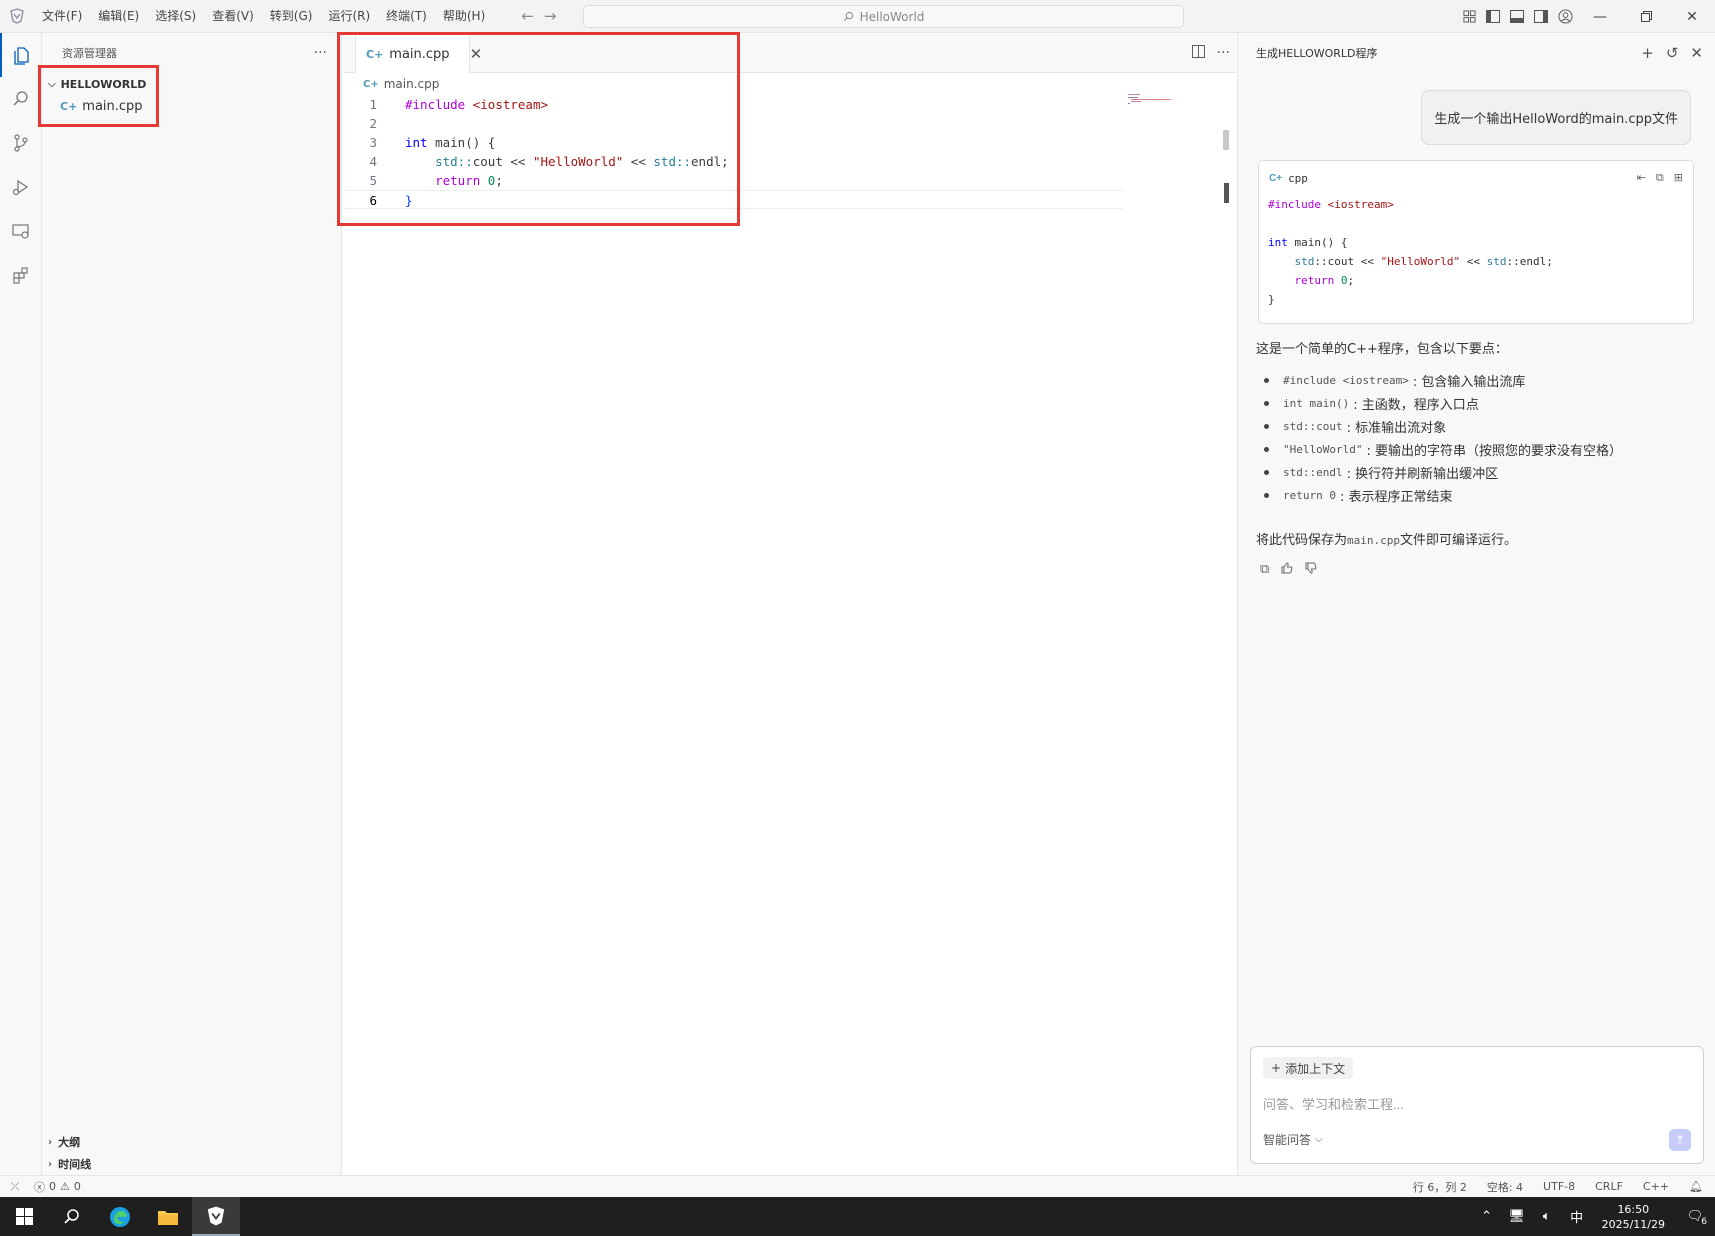 The height and width of the screenshot is (1236, 1715). What do you see at coordinates (52, 1186) in the screenshot?
I see `error-count: 0` at bounding box center [52, 1186].